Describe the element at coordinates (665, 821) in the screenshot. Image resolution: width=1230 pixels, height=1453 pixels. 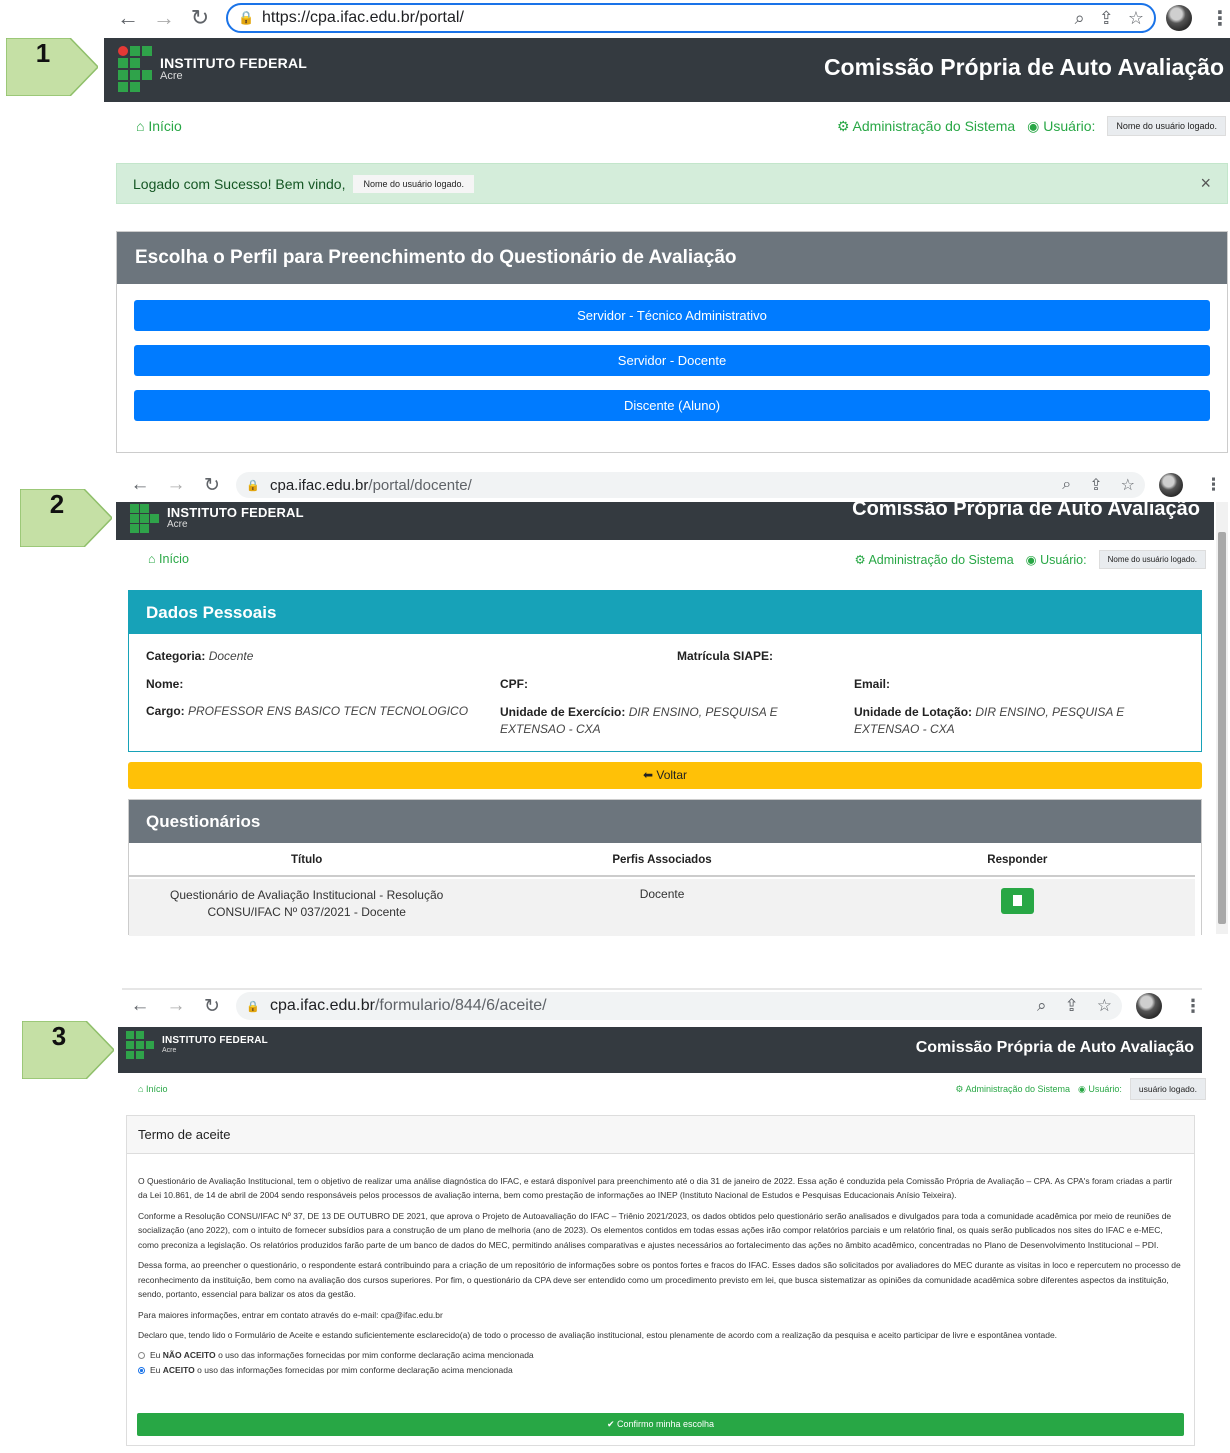
I see `questionarios-header: Questionários` at that location.